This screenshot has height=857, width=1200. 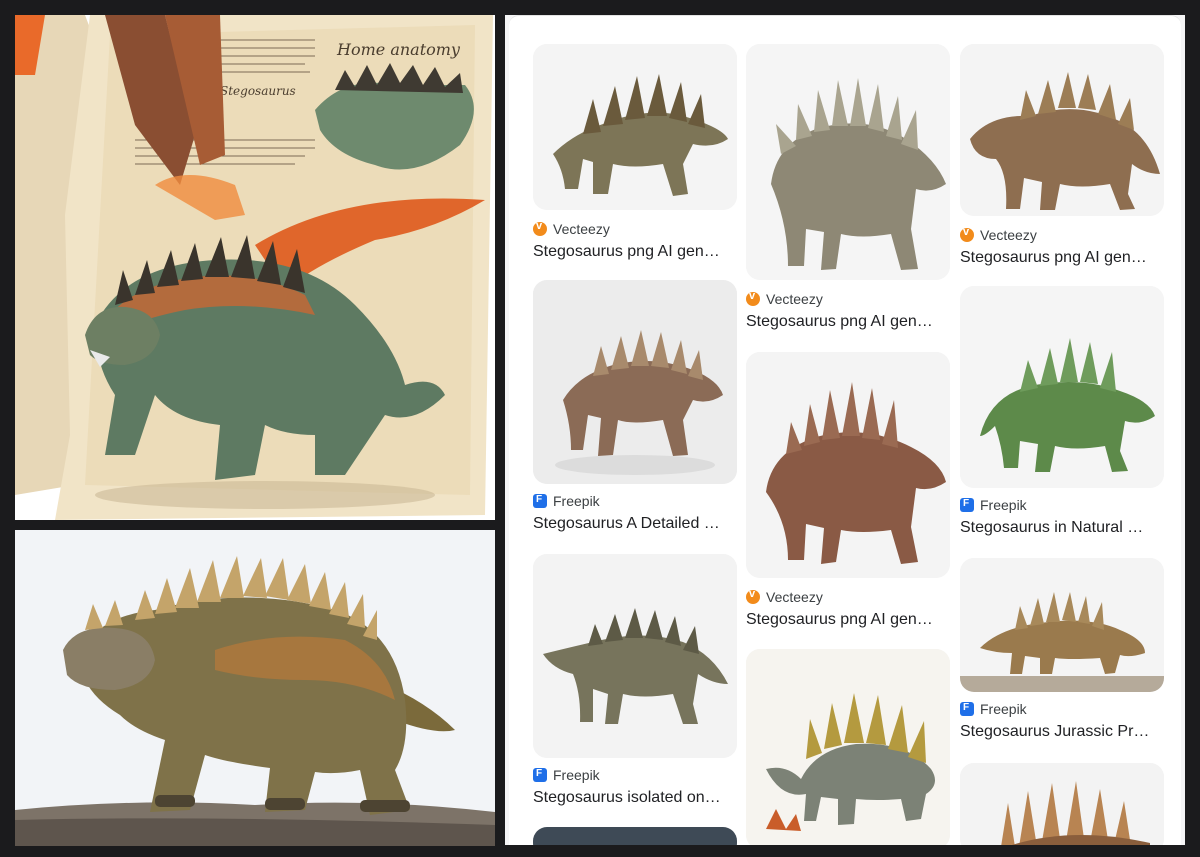 I want to click on sketch-note-text: Stegosaurus, so click(x=258, y=91).